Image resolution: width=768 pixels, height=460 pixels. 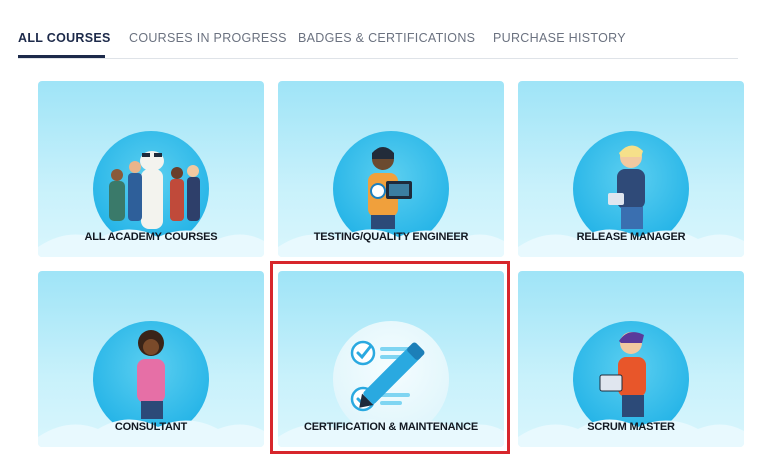 I want to click on tab-badges-certifications: BADGES & CERTIFICATIONS, so click(x=386, y=38).